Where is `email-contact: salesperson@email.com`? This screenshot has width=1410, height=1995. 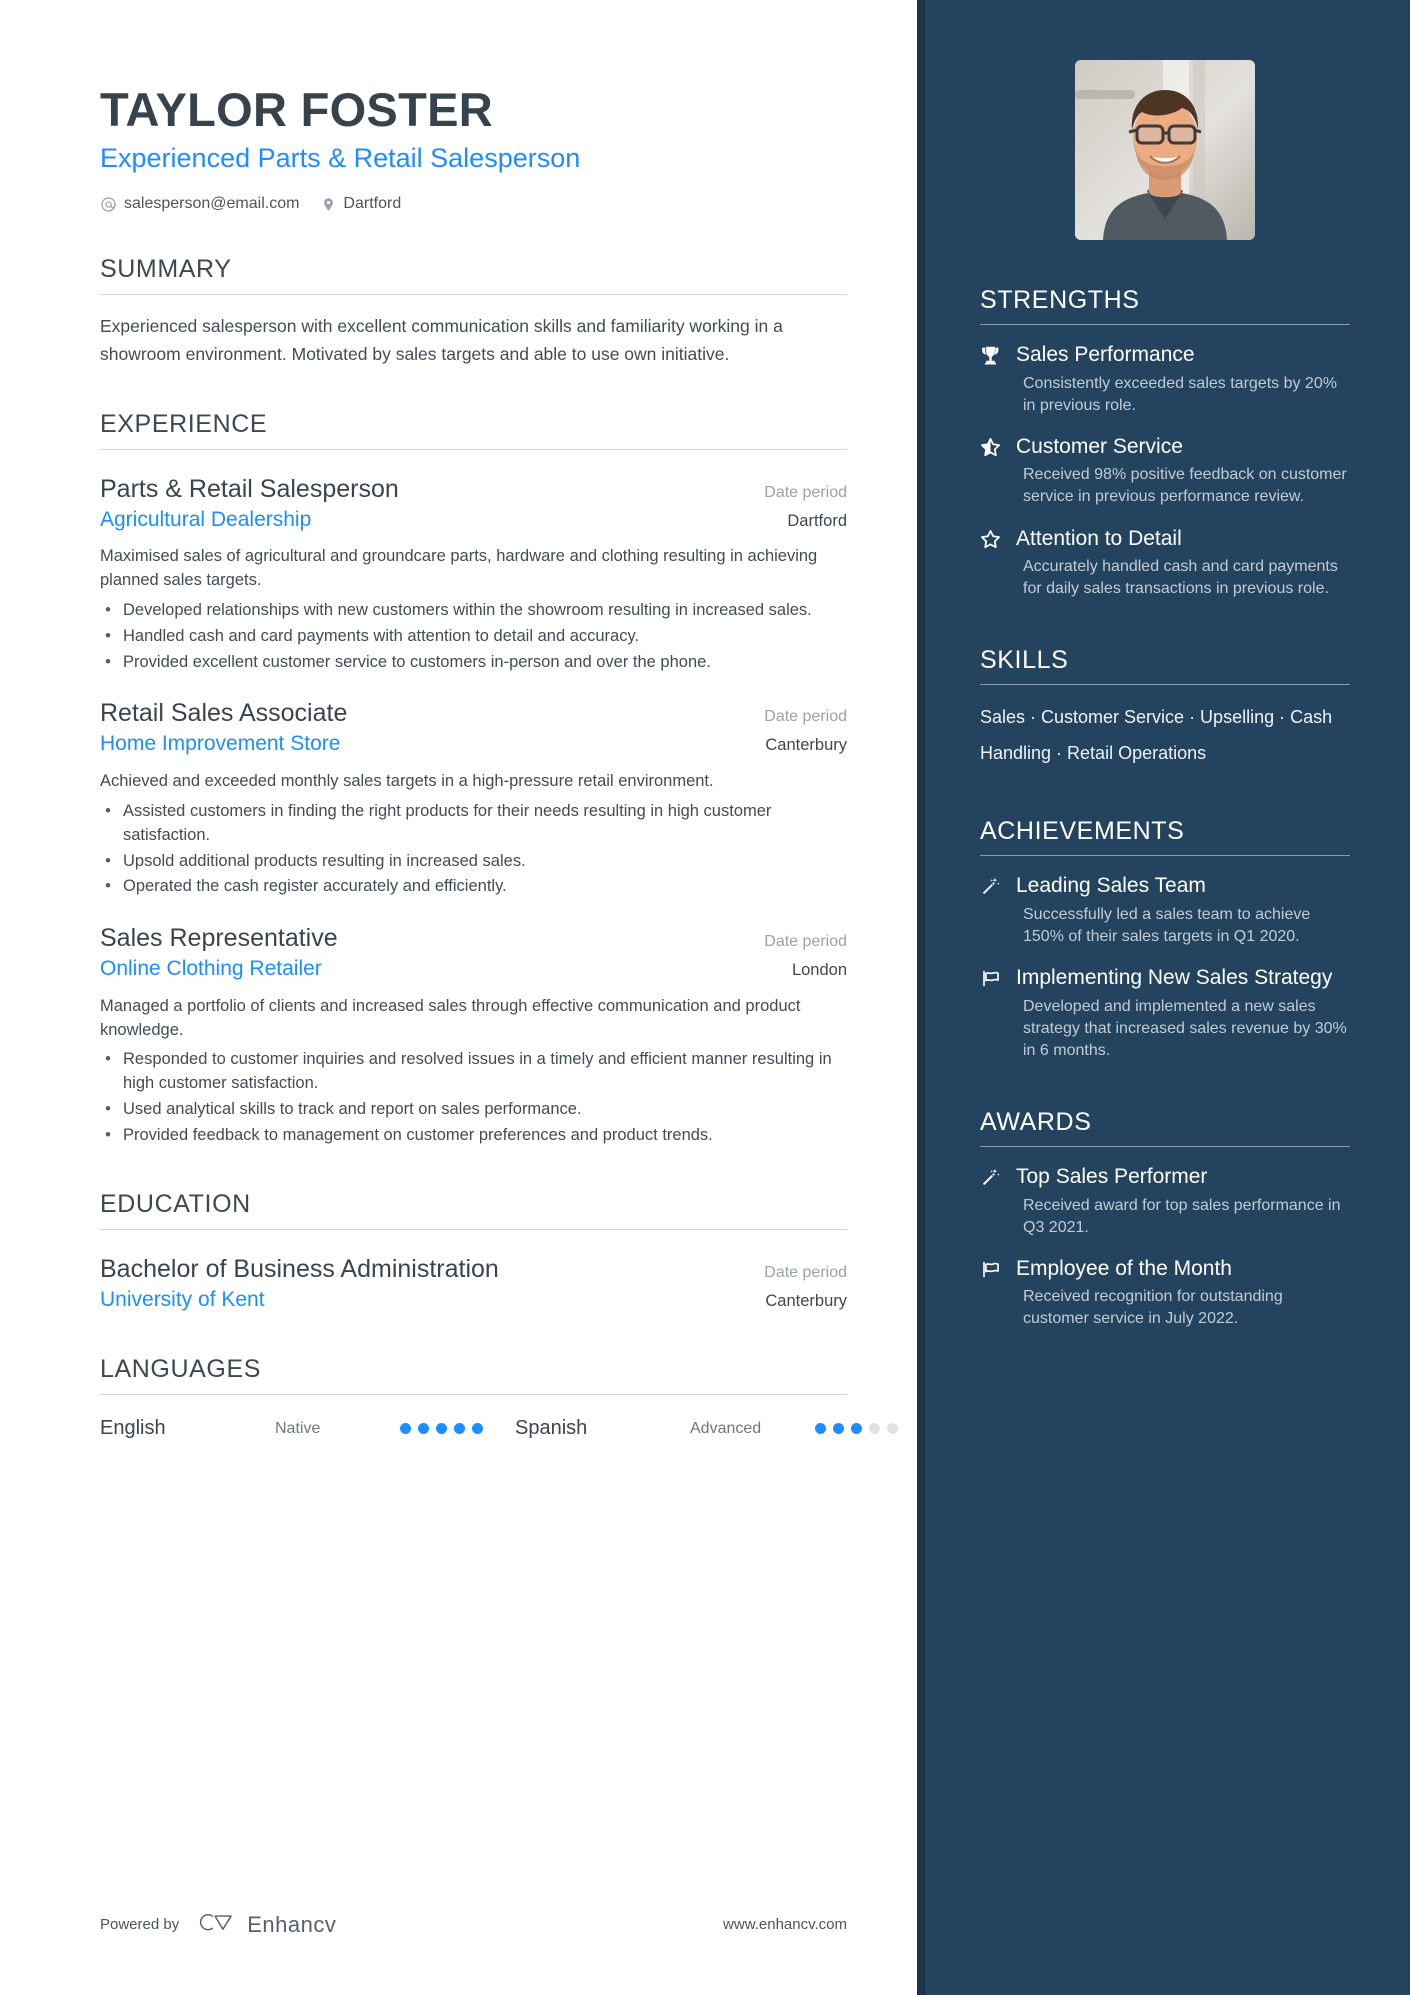 email-contact: salesperson@email.com is located at coordinates (199, 204).